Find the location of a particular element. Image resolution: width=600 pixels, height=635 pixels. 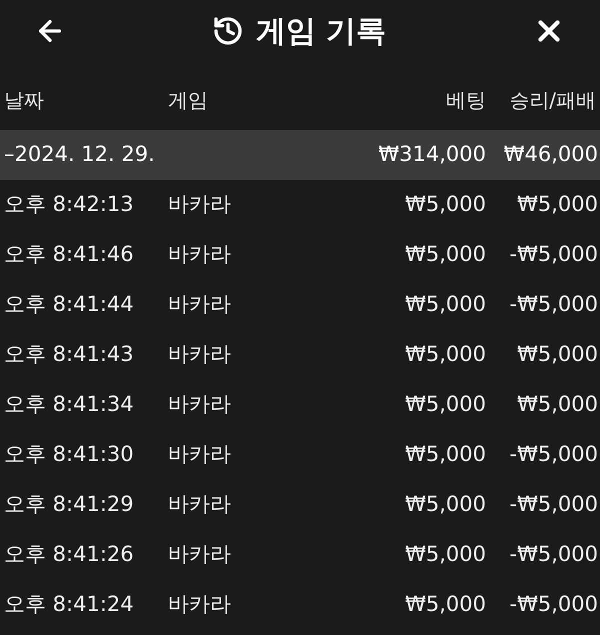

time-cell-text: 오후 8:41:26 is located at coordinates (69, 554).